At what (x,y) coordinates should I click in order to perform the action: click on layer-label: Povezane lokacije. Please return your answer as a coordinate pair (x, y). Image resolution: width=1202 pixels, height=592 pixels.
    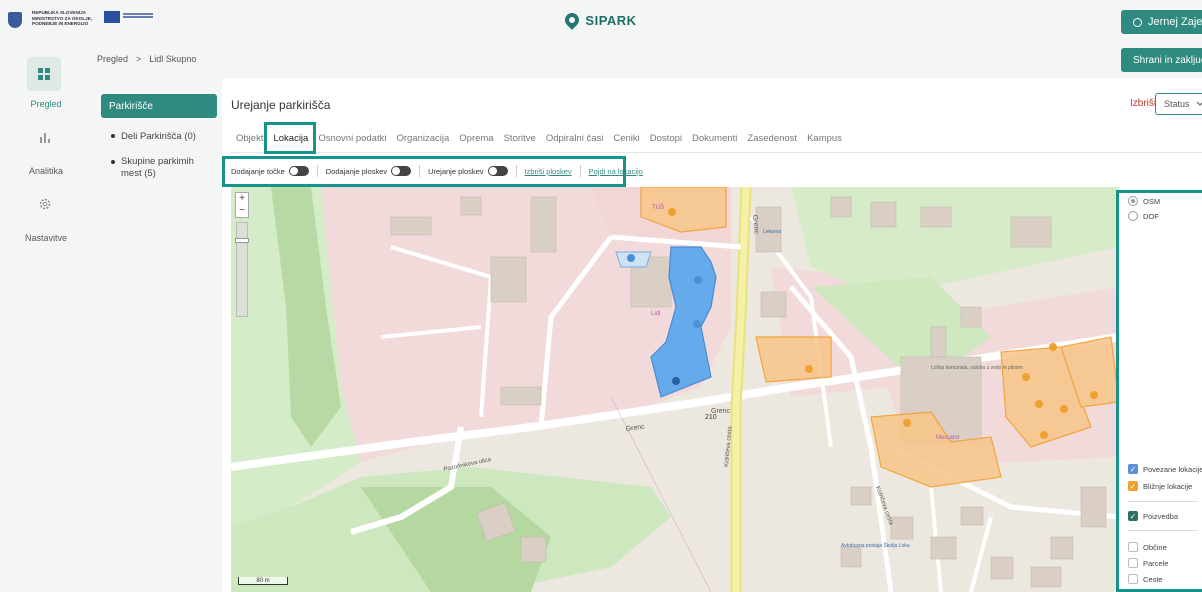
    Looking at the image, I should click on (1172, 469).